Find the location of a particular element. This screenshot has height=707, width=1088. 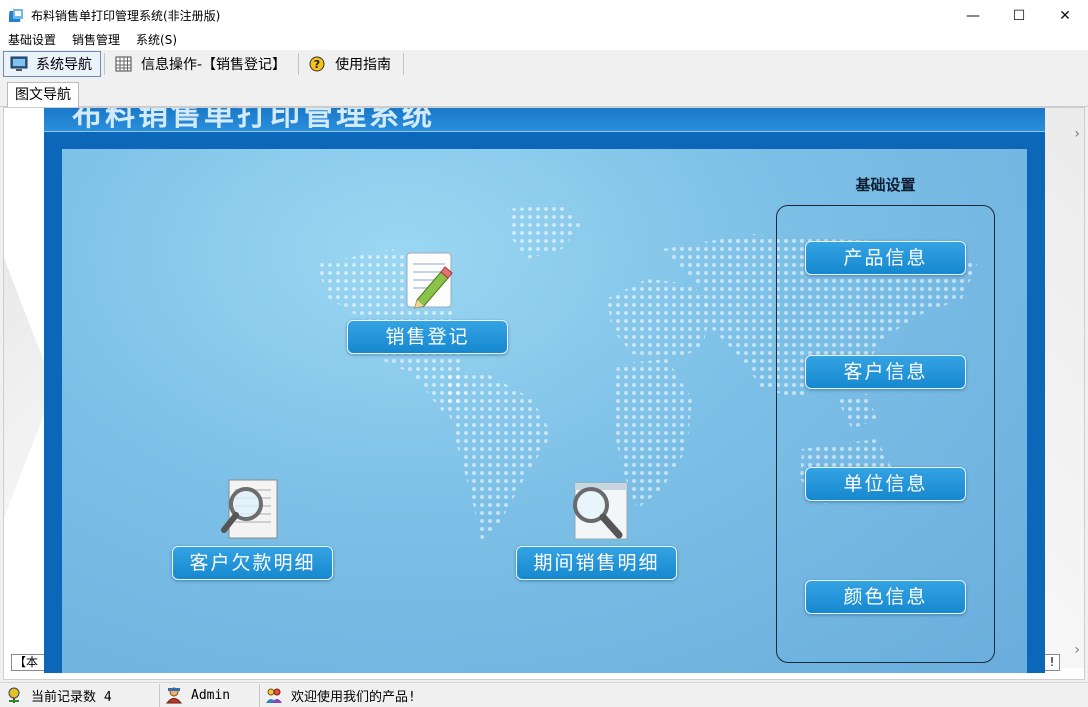

minimize-icon: — is located at coordinates (973, 15).